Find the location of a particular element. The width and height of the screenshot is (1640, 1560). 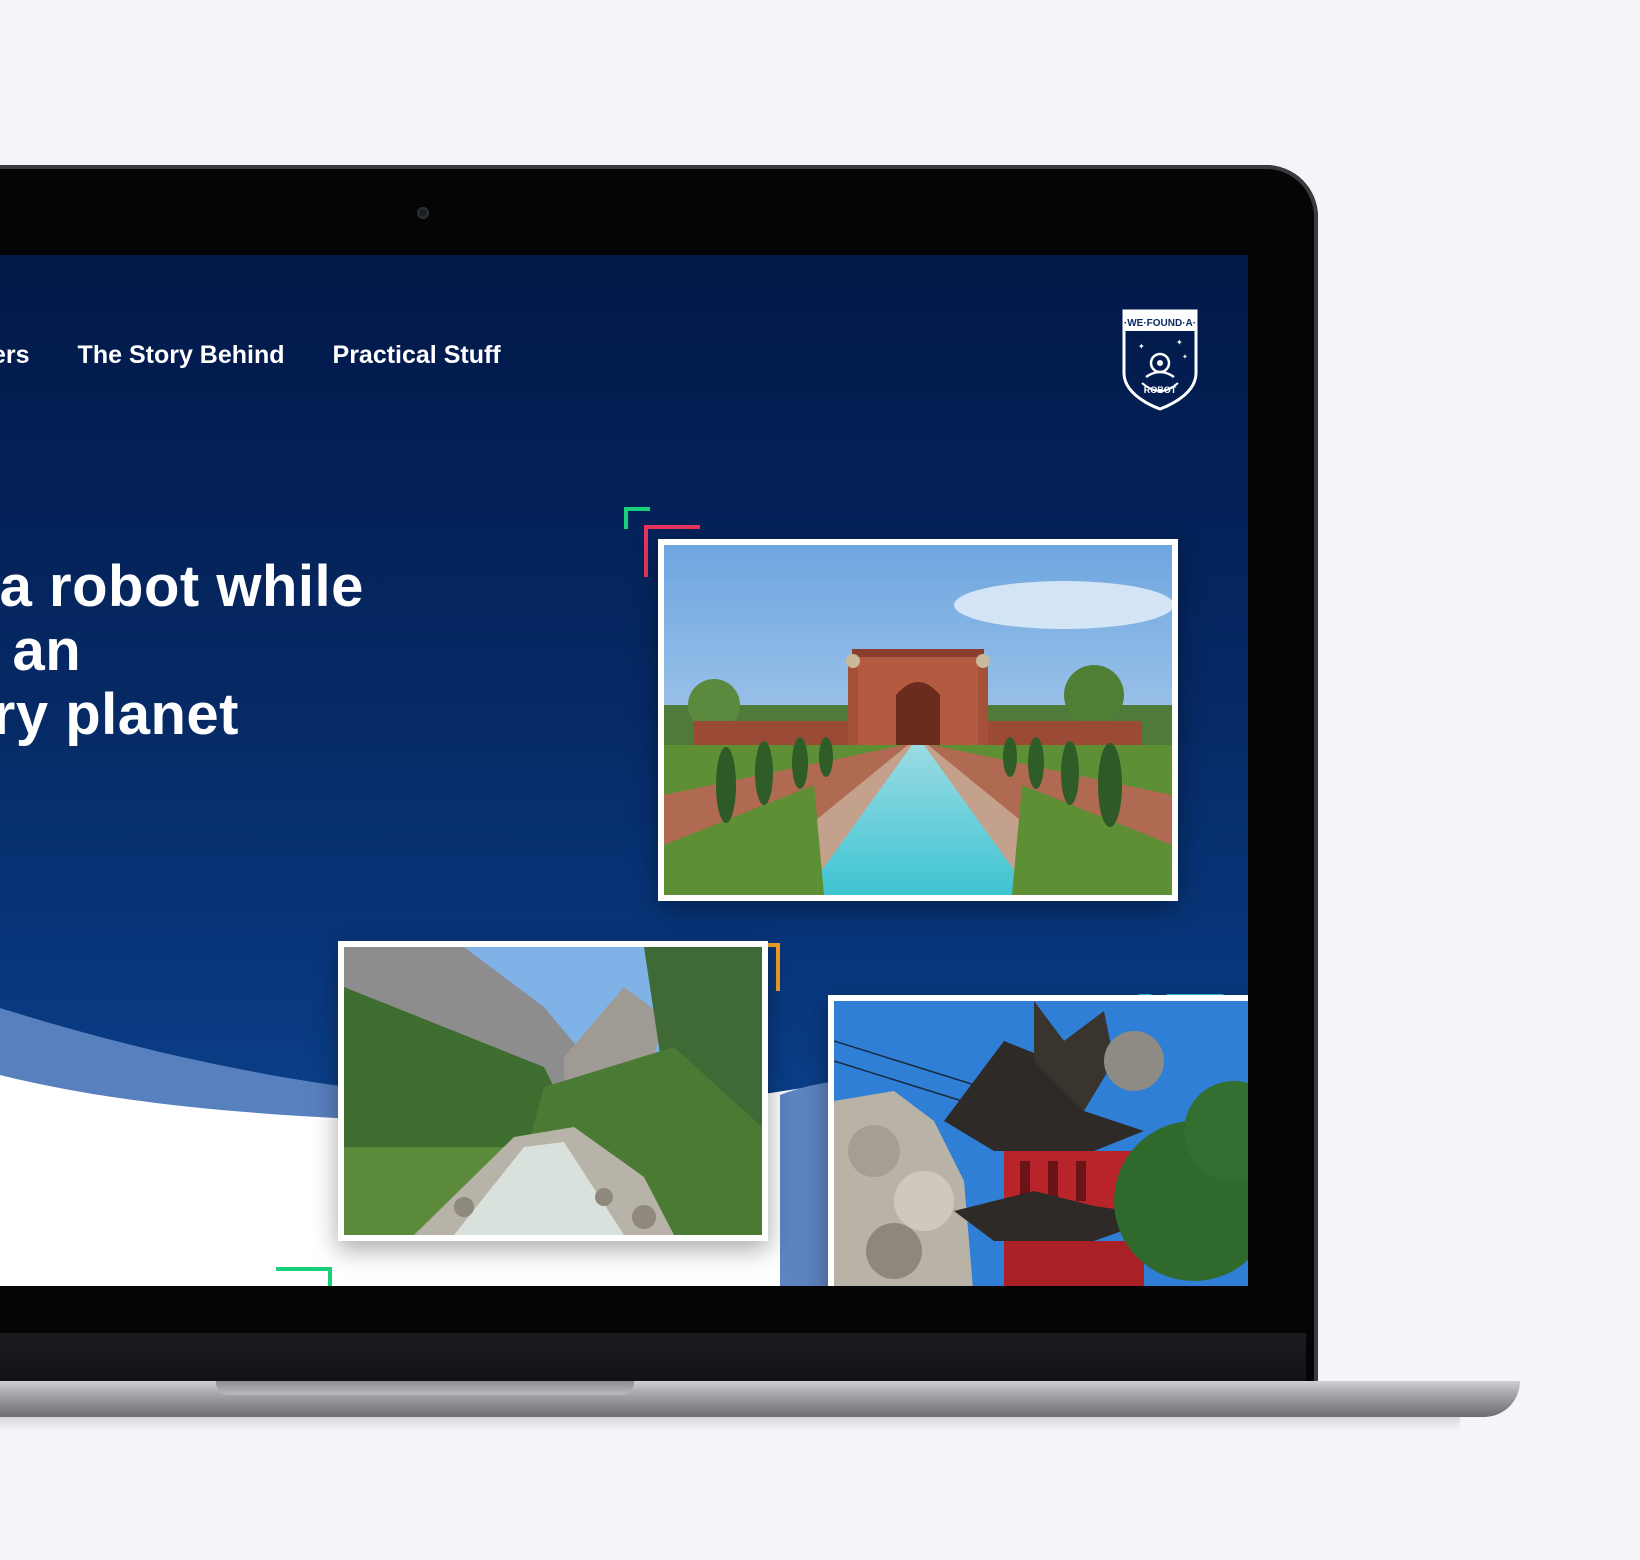

we-found-a-robot-logo: ·WE·FOUND·A· ROBOT ✦ ✦ ✦ is located at coordinates (1160, 359).